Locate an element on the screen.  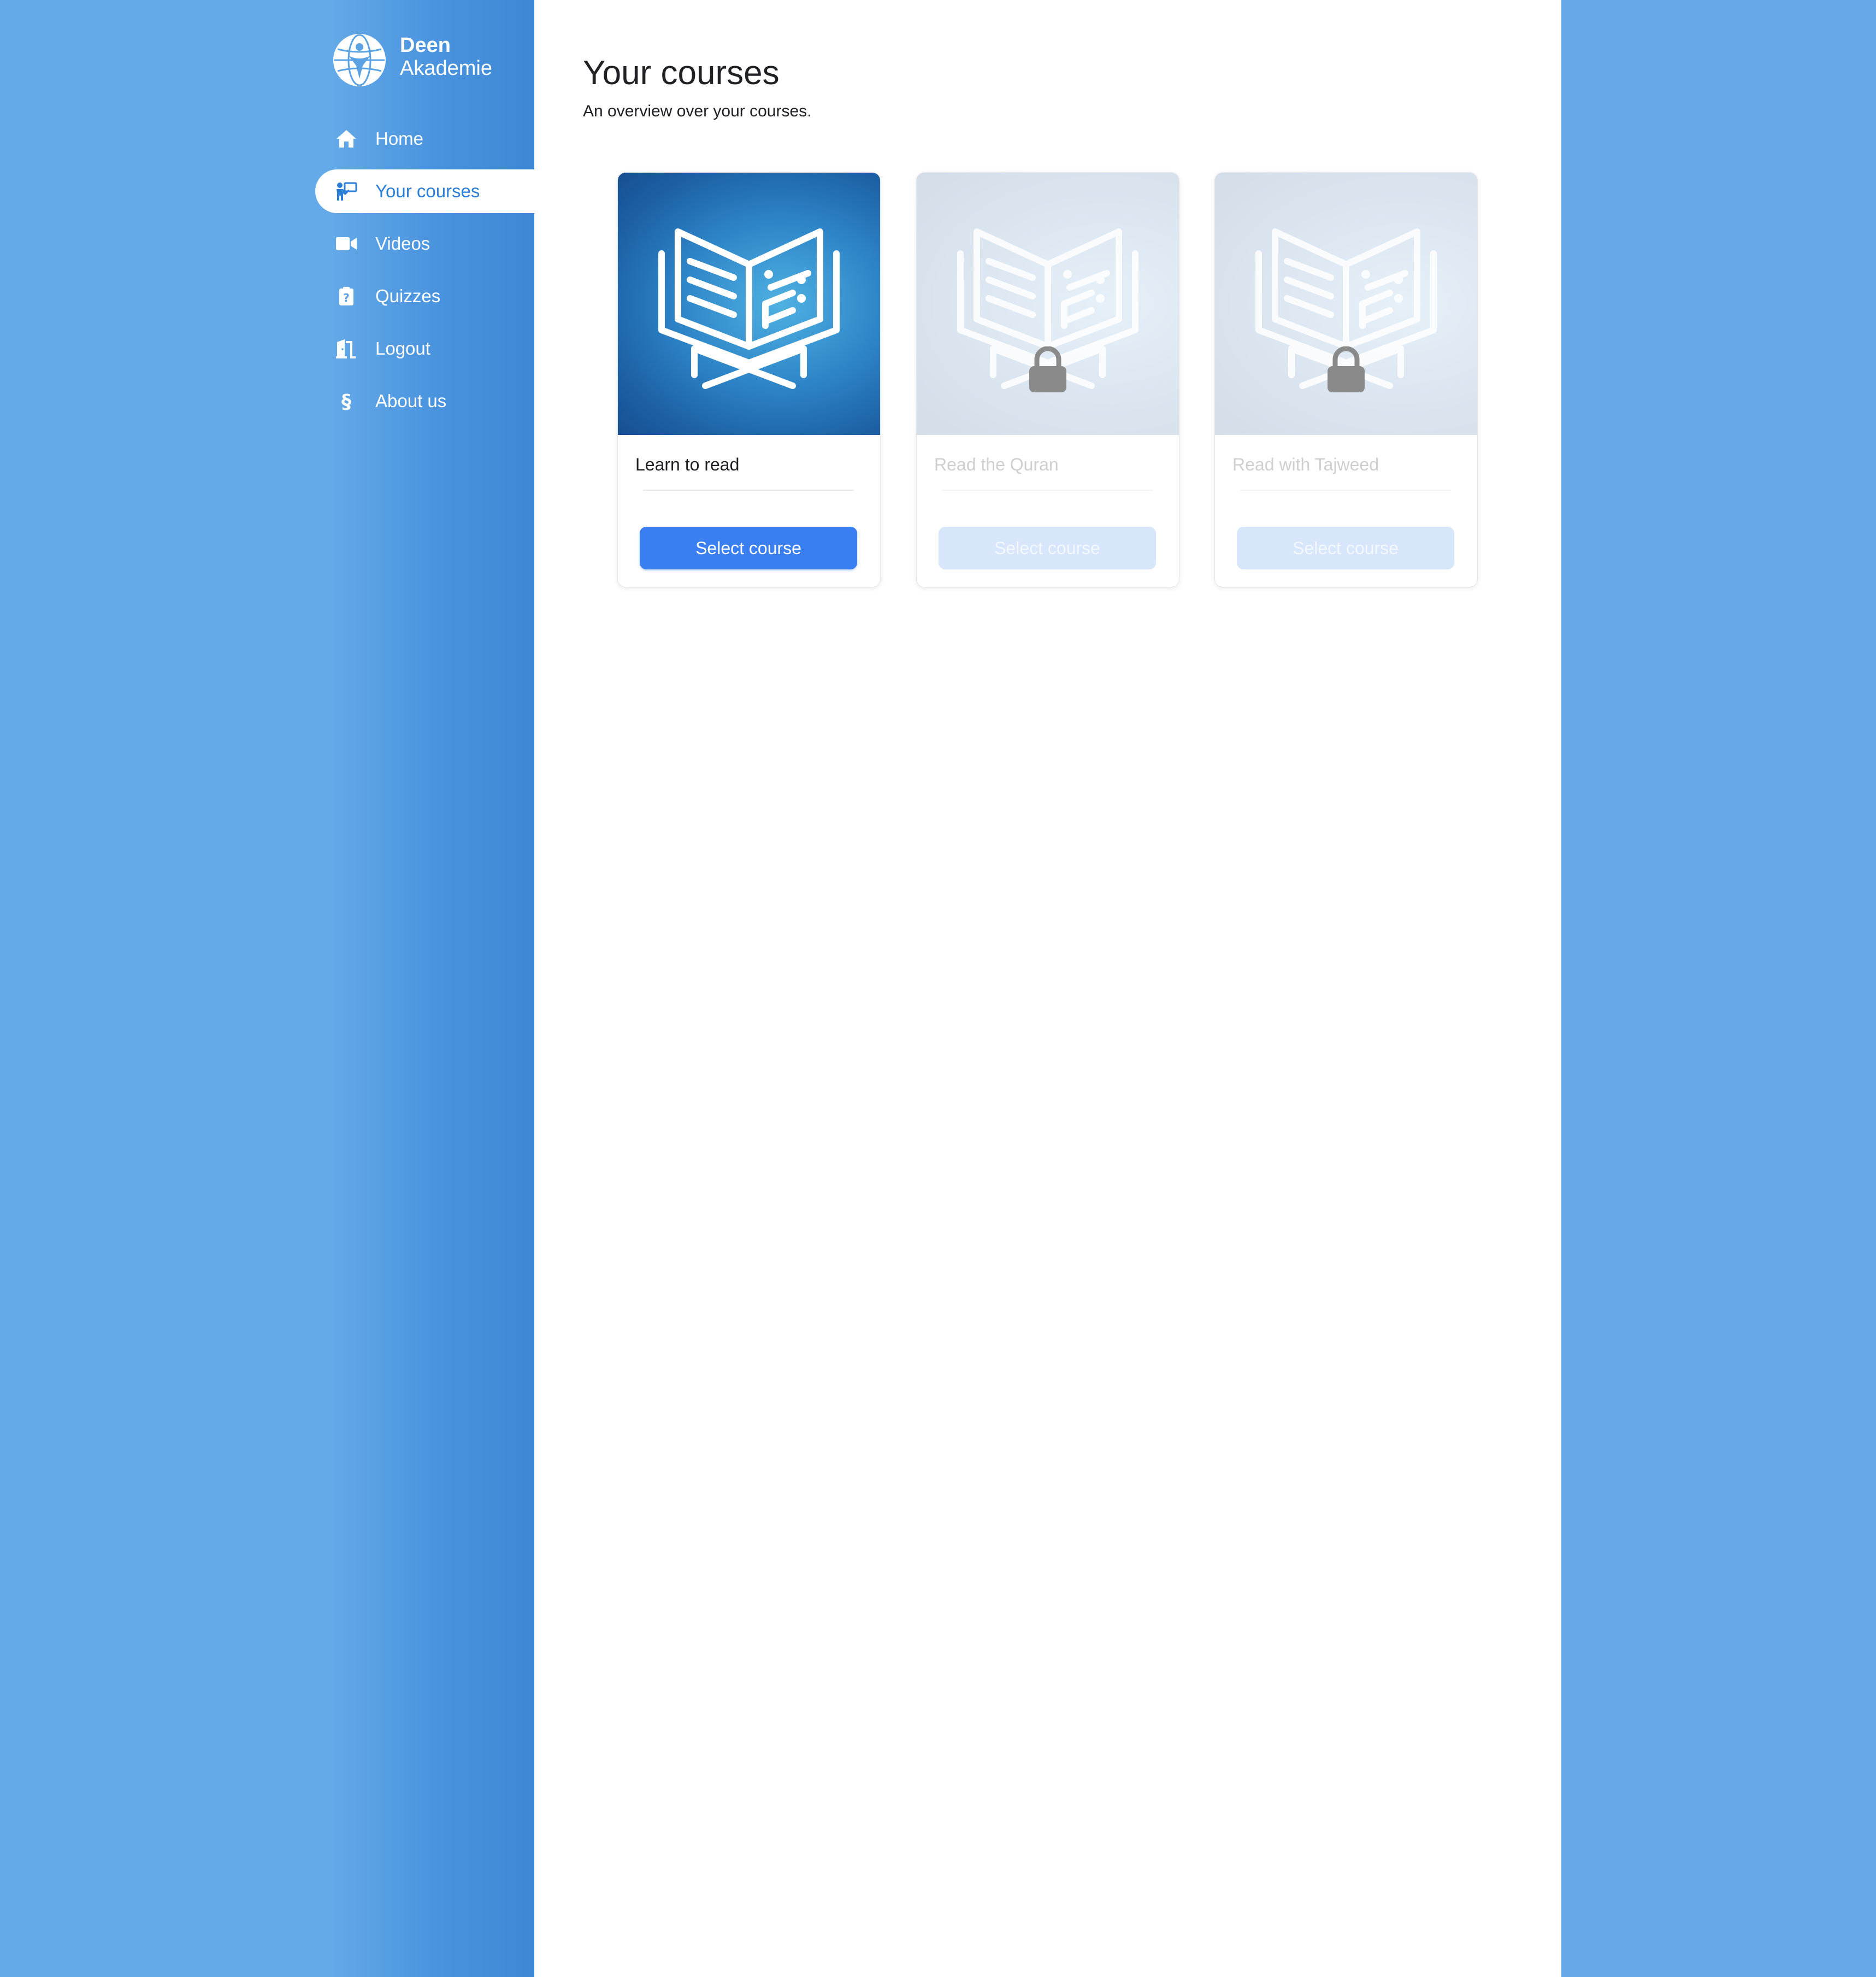
course-card-read-the-quran: Read the Quran Select course is located at coordinates (1048, 380).